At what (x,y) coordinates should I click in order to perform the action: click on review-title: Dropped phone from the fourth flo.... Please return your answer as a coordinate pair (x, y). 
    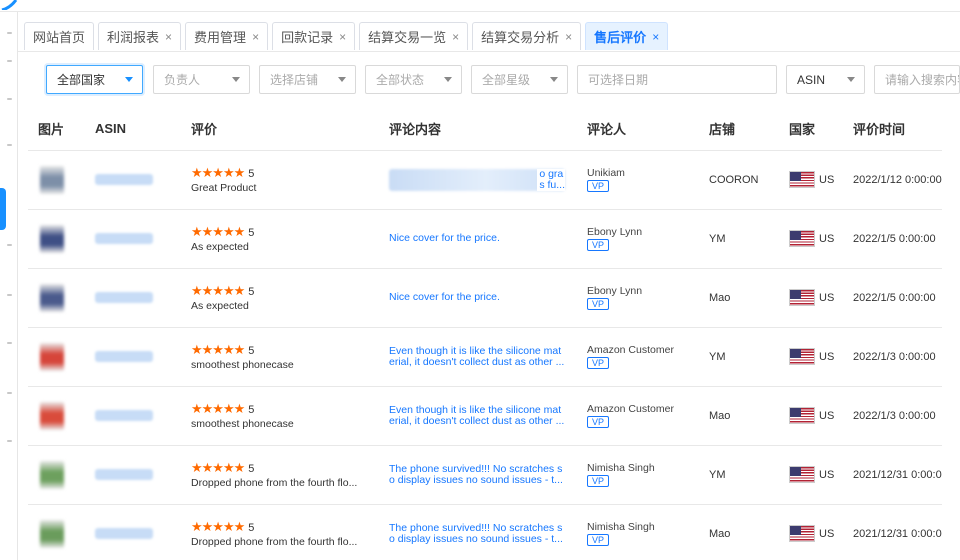
    Looking at the image, I should click on (274, 482).